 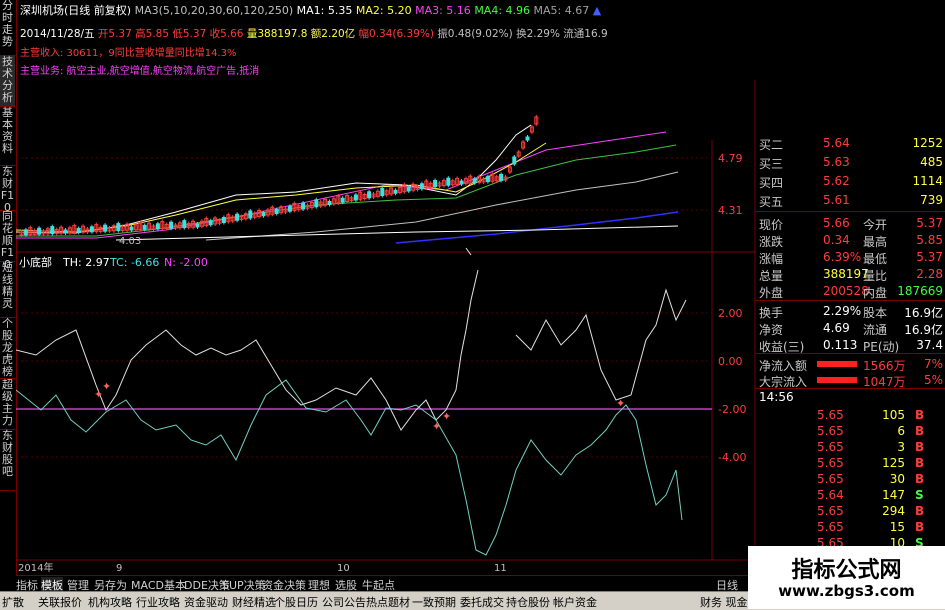 What do you see at coordinates (86, 262) in the screenshot?
I see `indicator-th: TH: 2.97` at bounding box center [86, 262].